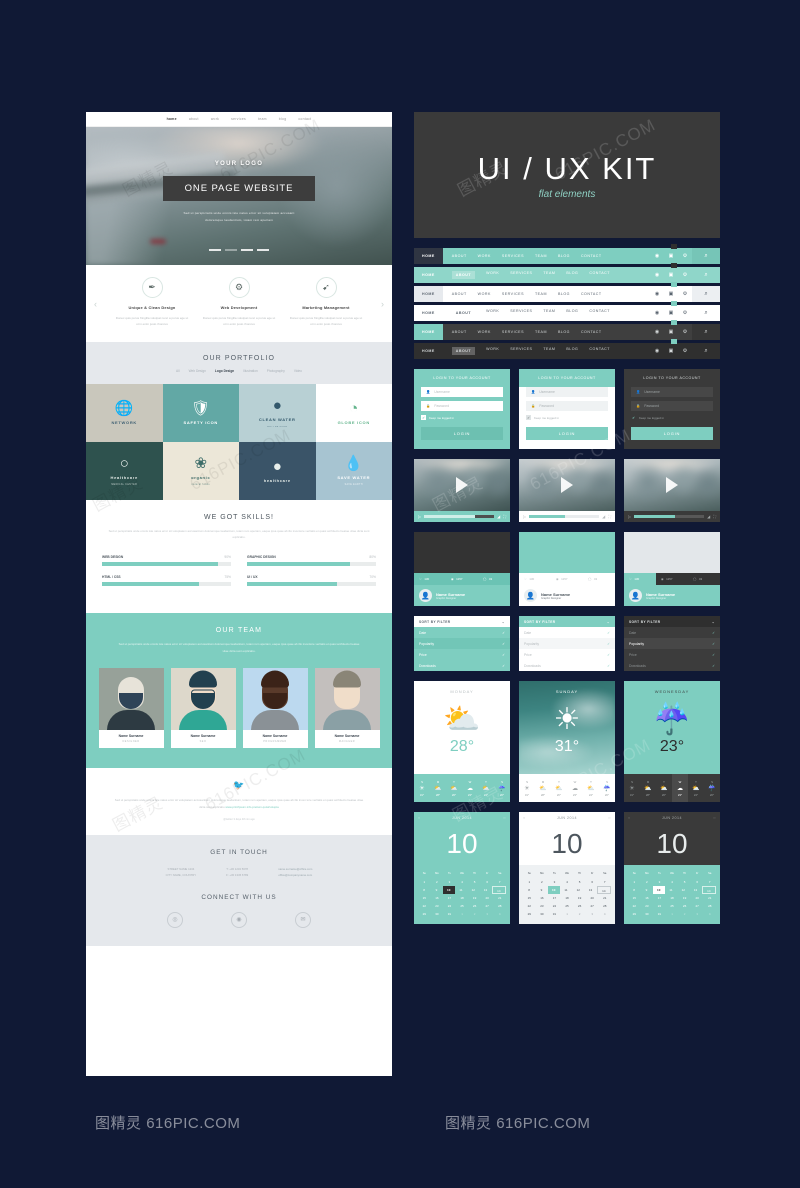  What do you see at coordinates (203, 708) in the screenshot?
I see `team-member-card: Name Surname SEO` at bounding box center [203, 708].